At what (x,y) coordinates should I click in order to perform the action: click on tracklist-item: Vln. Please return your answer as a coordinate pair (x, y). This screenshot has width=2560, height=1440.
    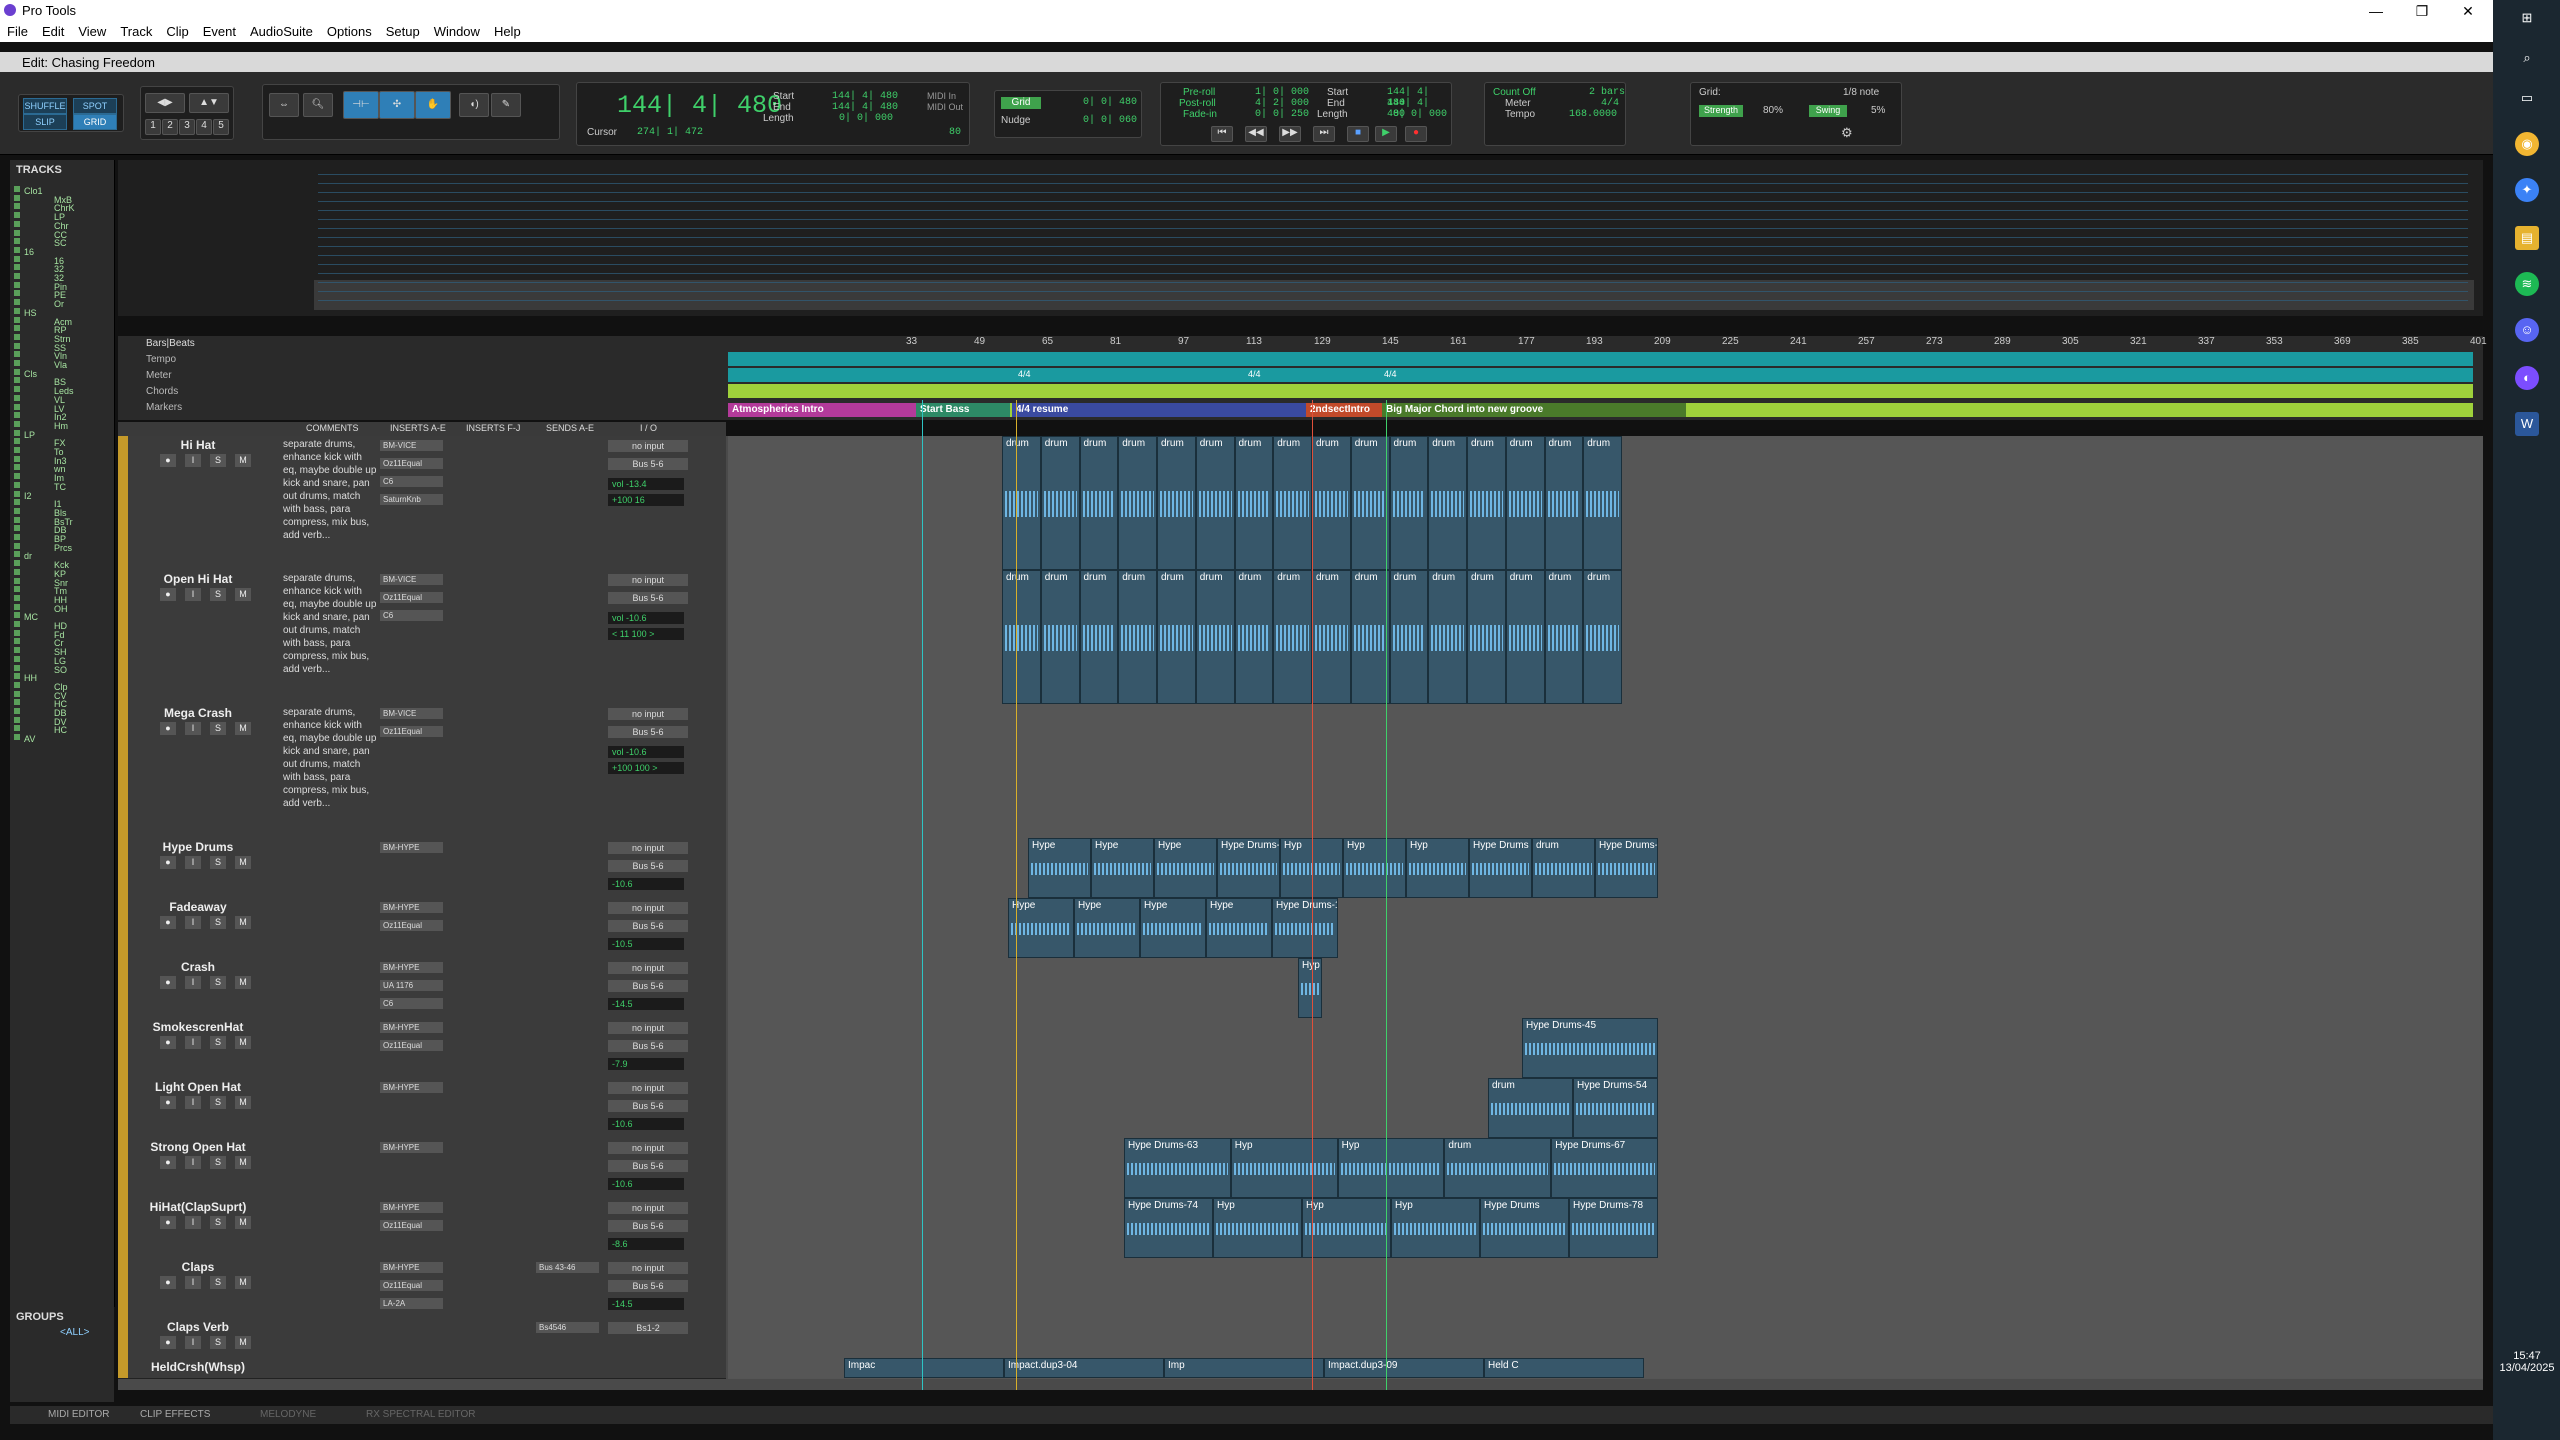
    Looking at the image, I should click on (60, 356).